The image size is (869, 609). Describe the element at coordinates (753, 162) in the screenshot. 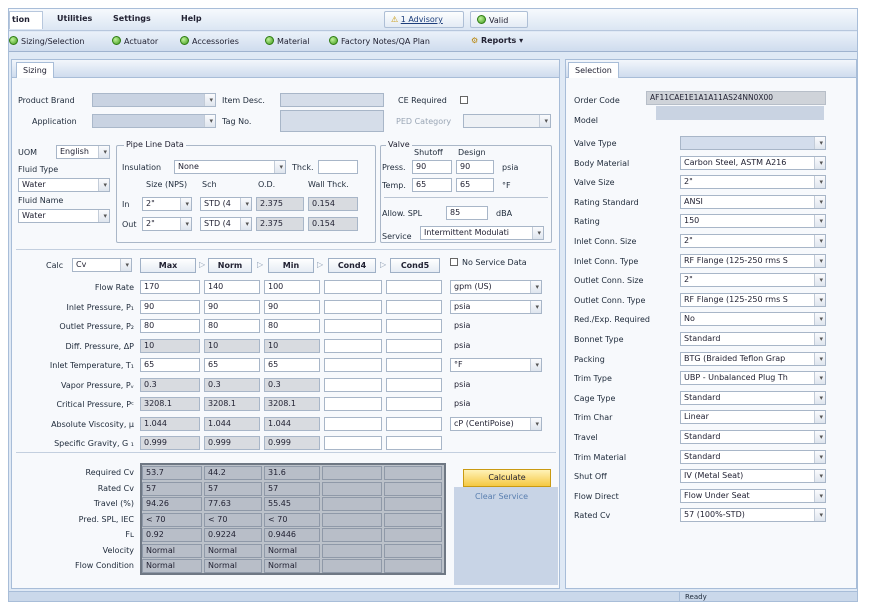

I see `selection-select: Carbon Steel, ASTM A216 ▾` at that location.